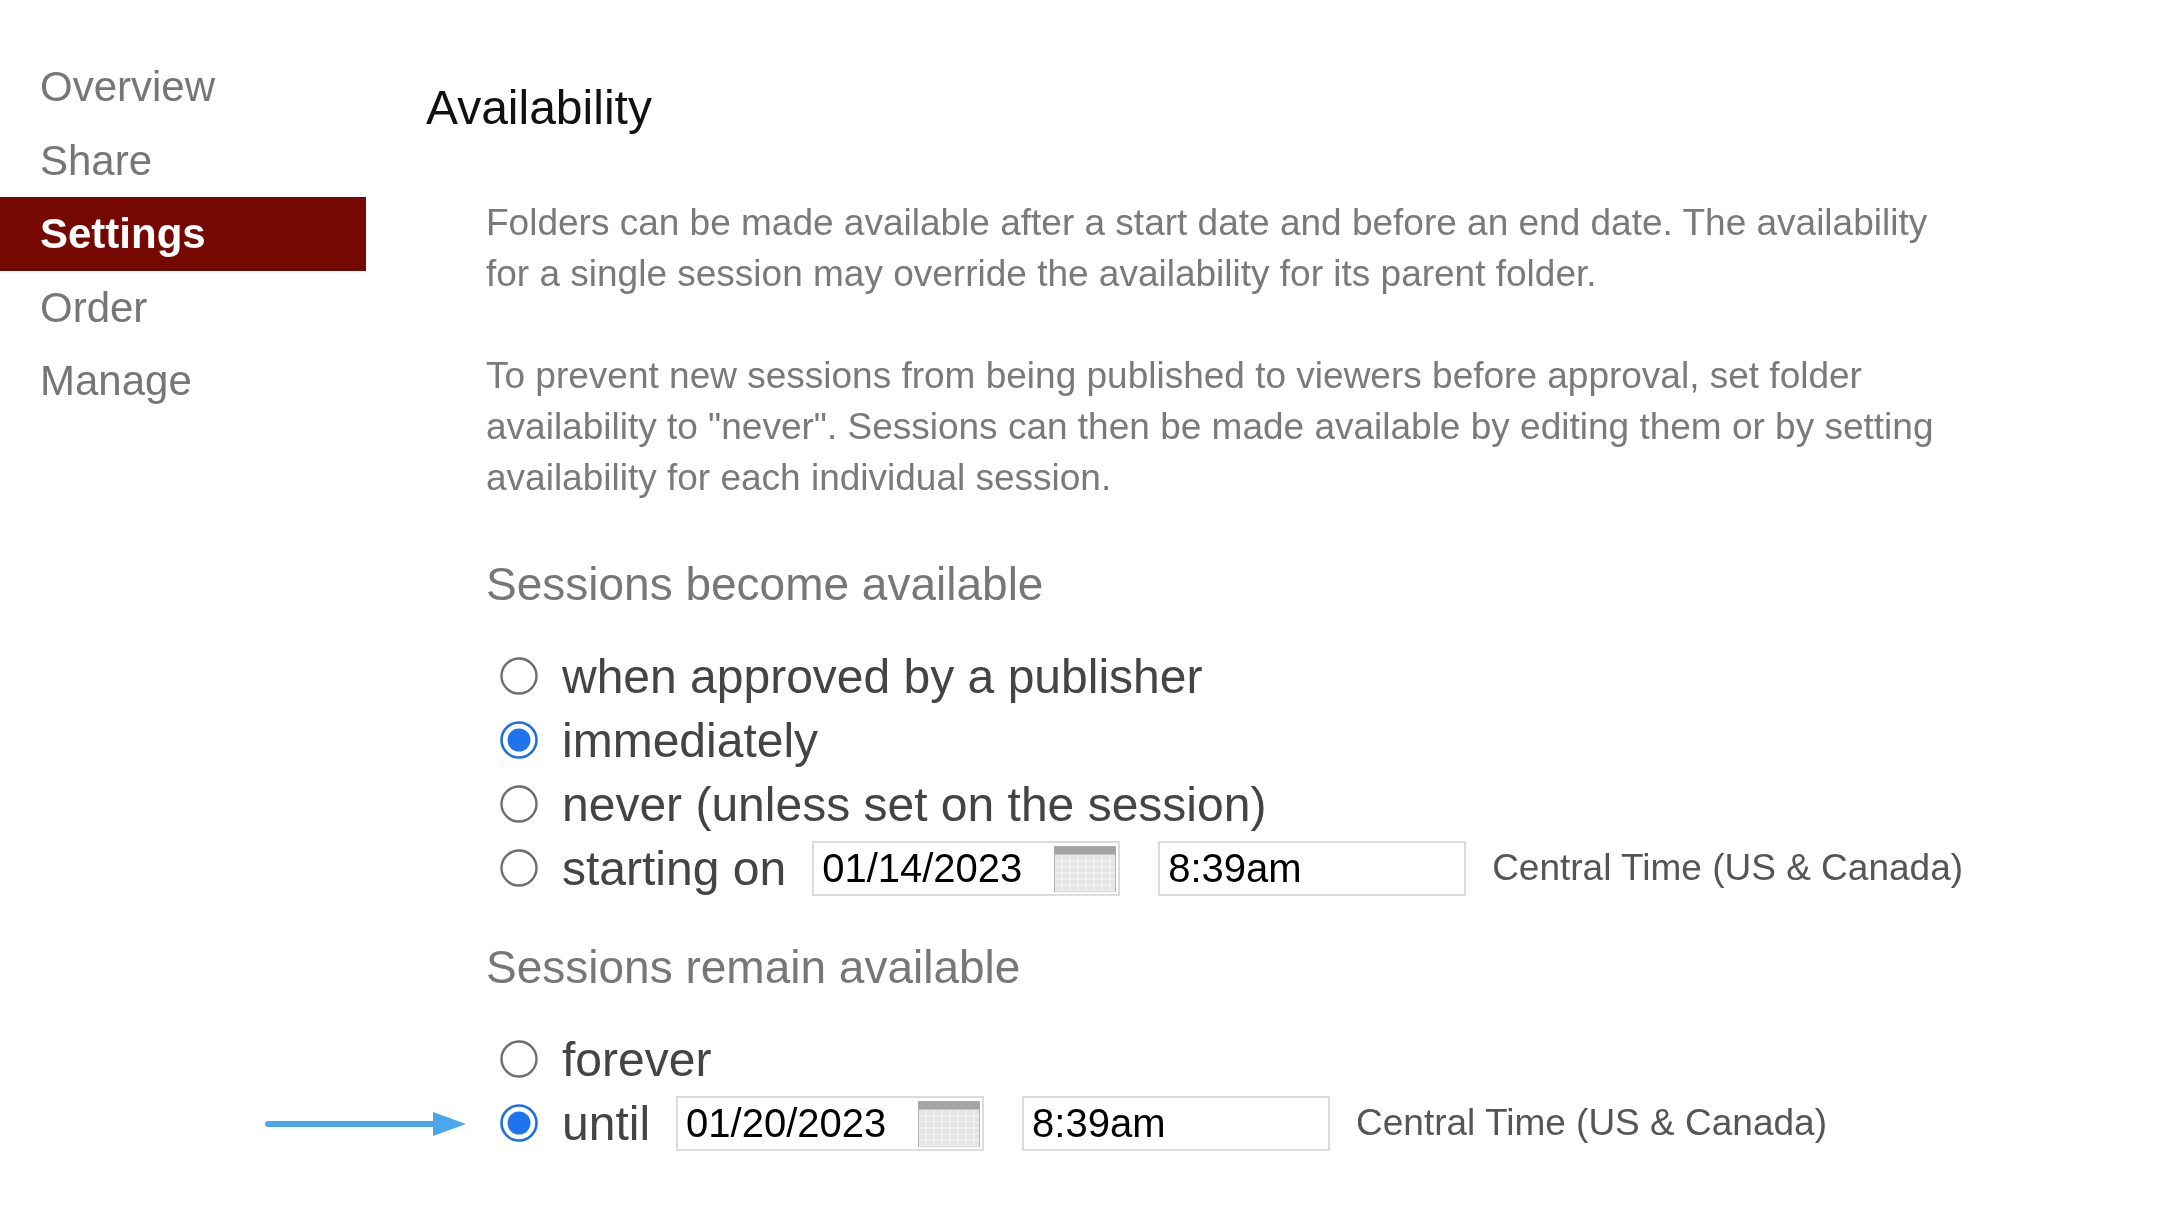  Describe the element at coordinates (183, 307) in the screenshot. I see `nav-link: Order` at that location.